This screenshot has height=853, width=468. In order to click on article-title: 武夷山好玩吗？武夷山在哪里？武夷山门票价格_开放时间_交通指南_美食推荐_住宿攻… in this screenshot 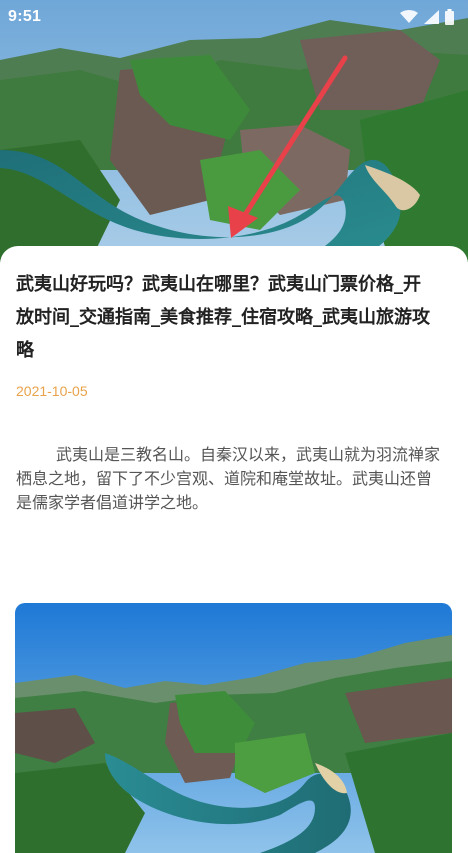, I will do `click(223, 317)`.